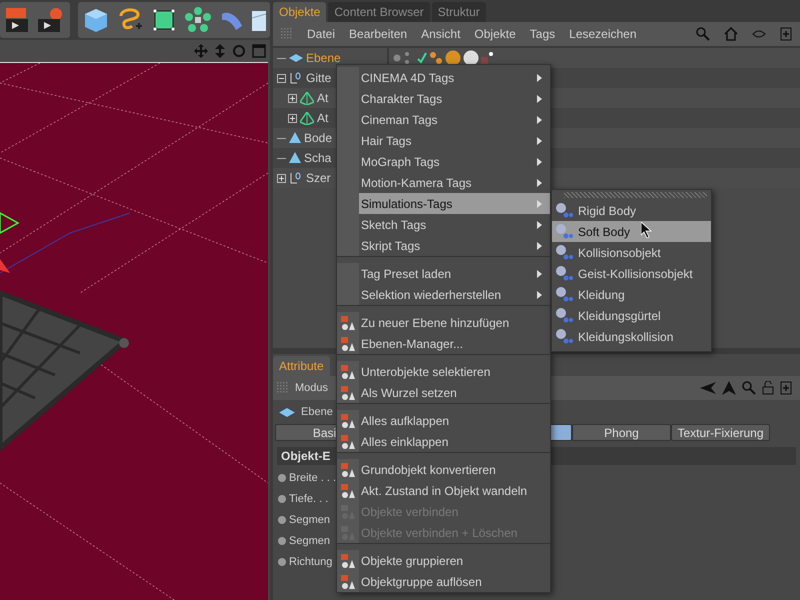 This screenshot has width=800, height=600. What do you see at coordinates (317, 412) in the screenshot?
I see `object-label: Ebene` at bounding box center [317, 412].